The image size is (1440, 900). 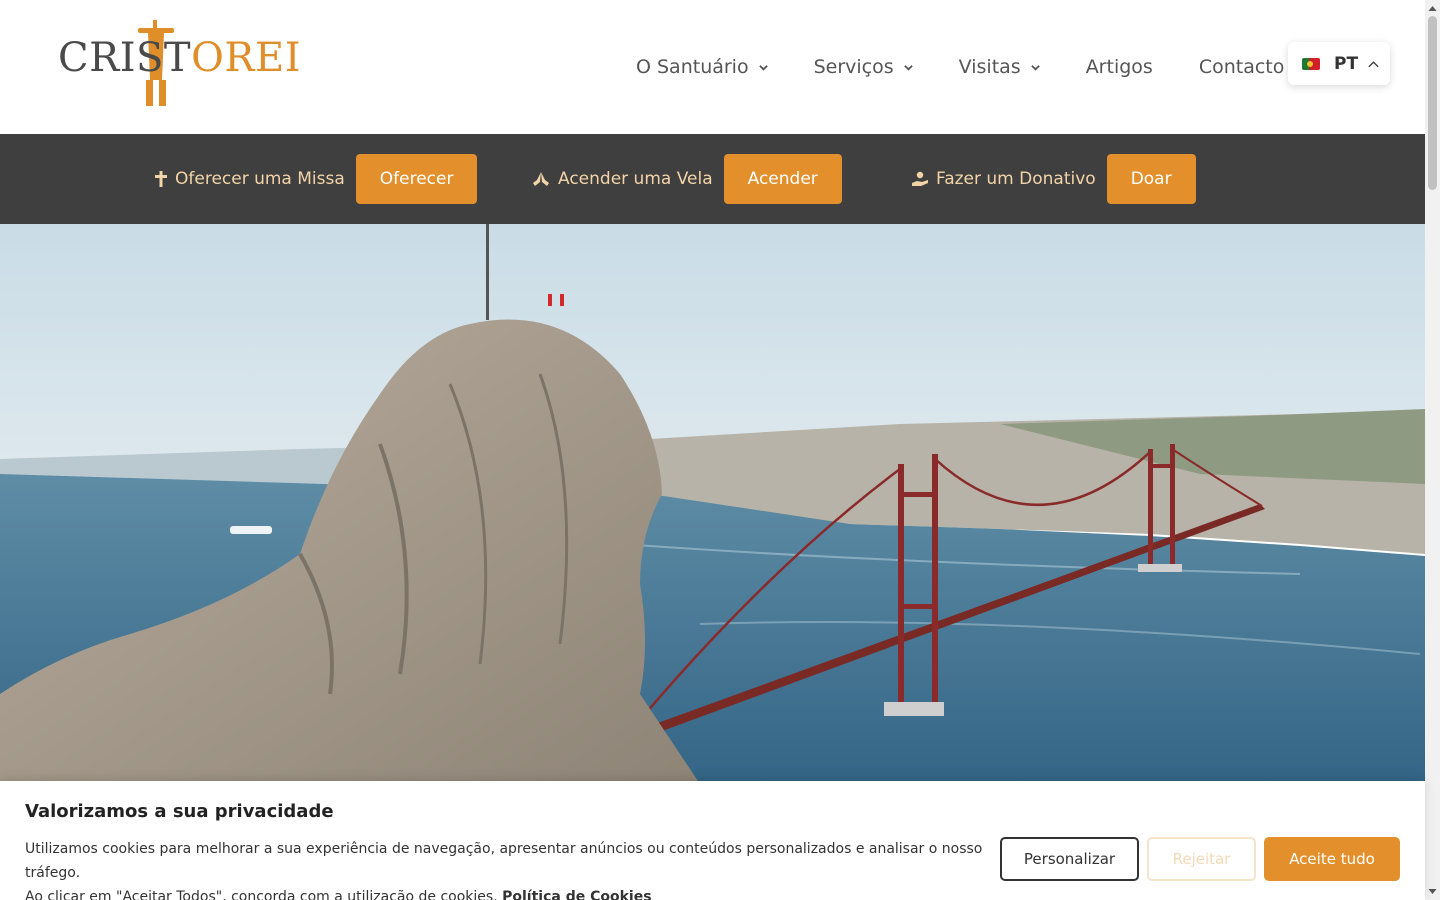 What do you see at coordinates (1432, 450) in the screenshot?
I see `page-scrollbar` at bounding box center [1432, 450].